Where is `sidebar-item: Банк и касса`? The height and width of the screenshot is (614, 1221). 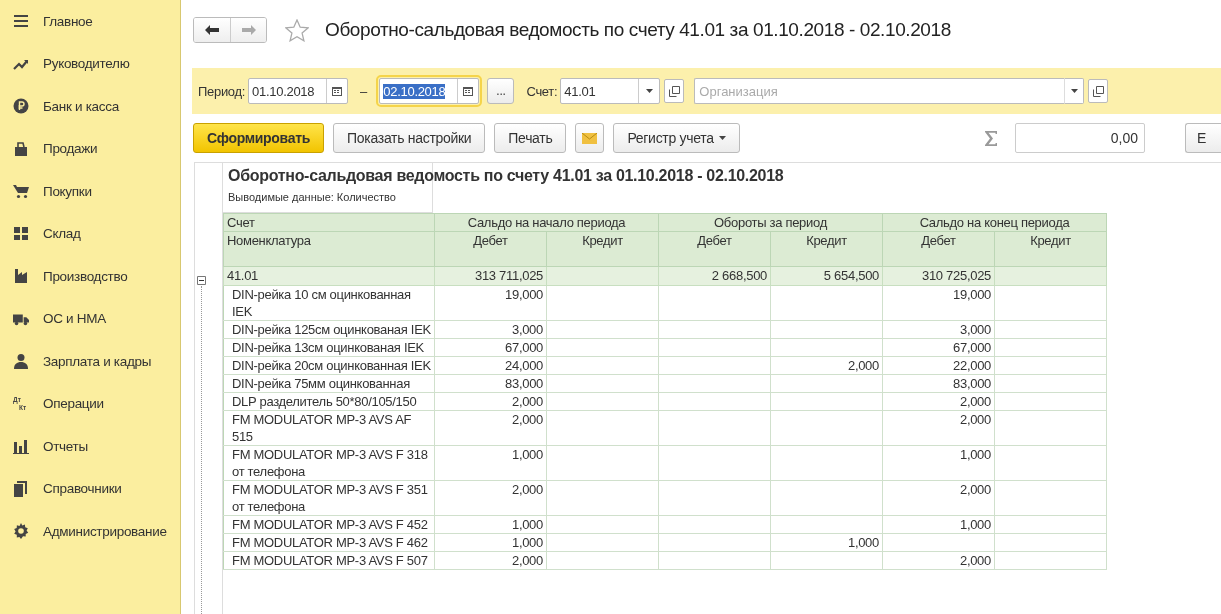 sidebar-item: Банк и касса is located at coordinates (90, 106).